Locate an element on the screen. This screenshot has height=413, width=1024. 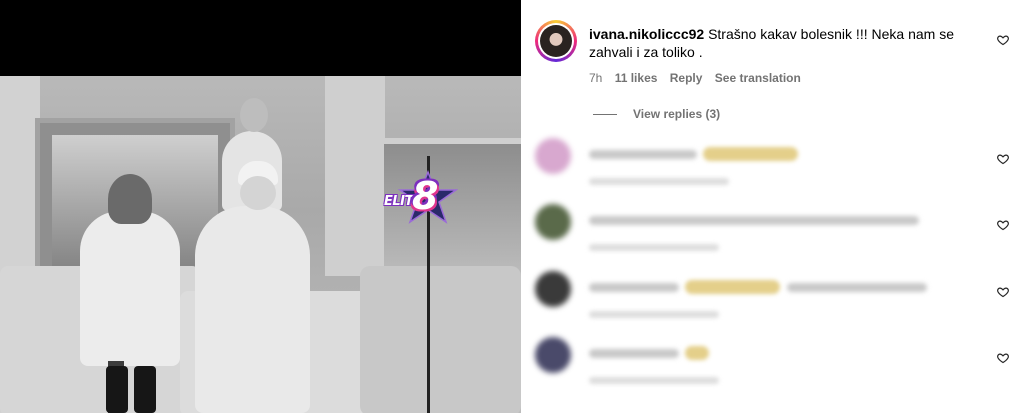
reply-button: Reply is located at coordinates (686, 78).